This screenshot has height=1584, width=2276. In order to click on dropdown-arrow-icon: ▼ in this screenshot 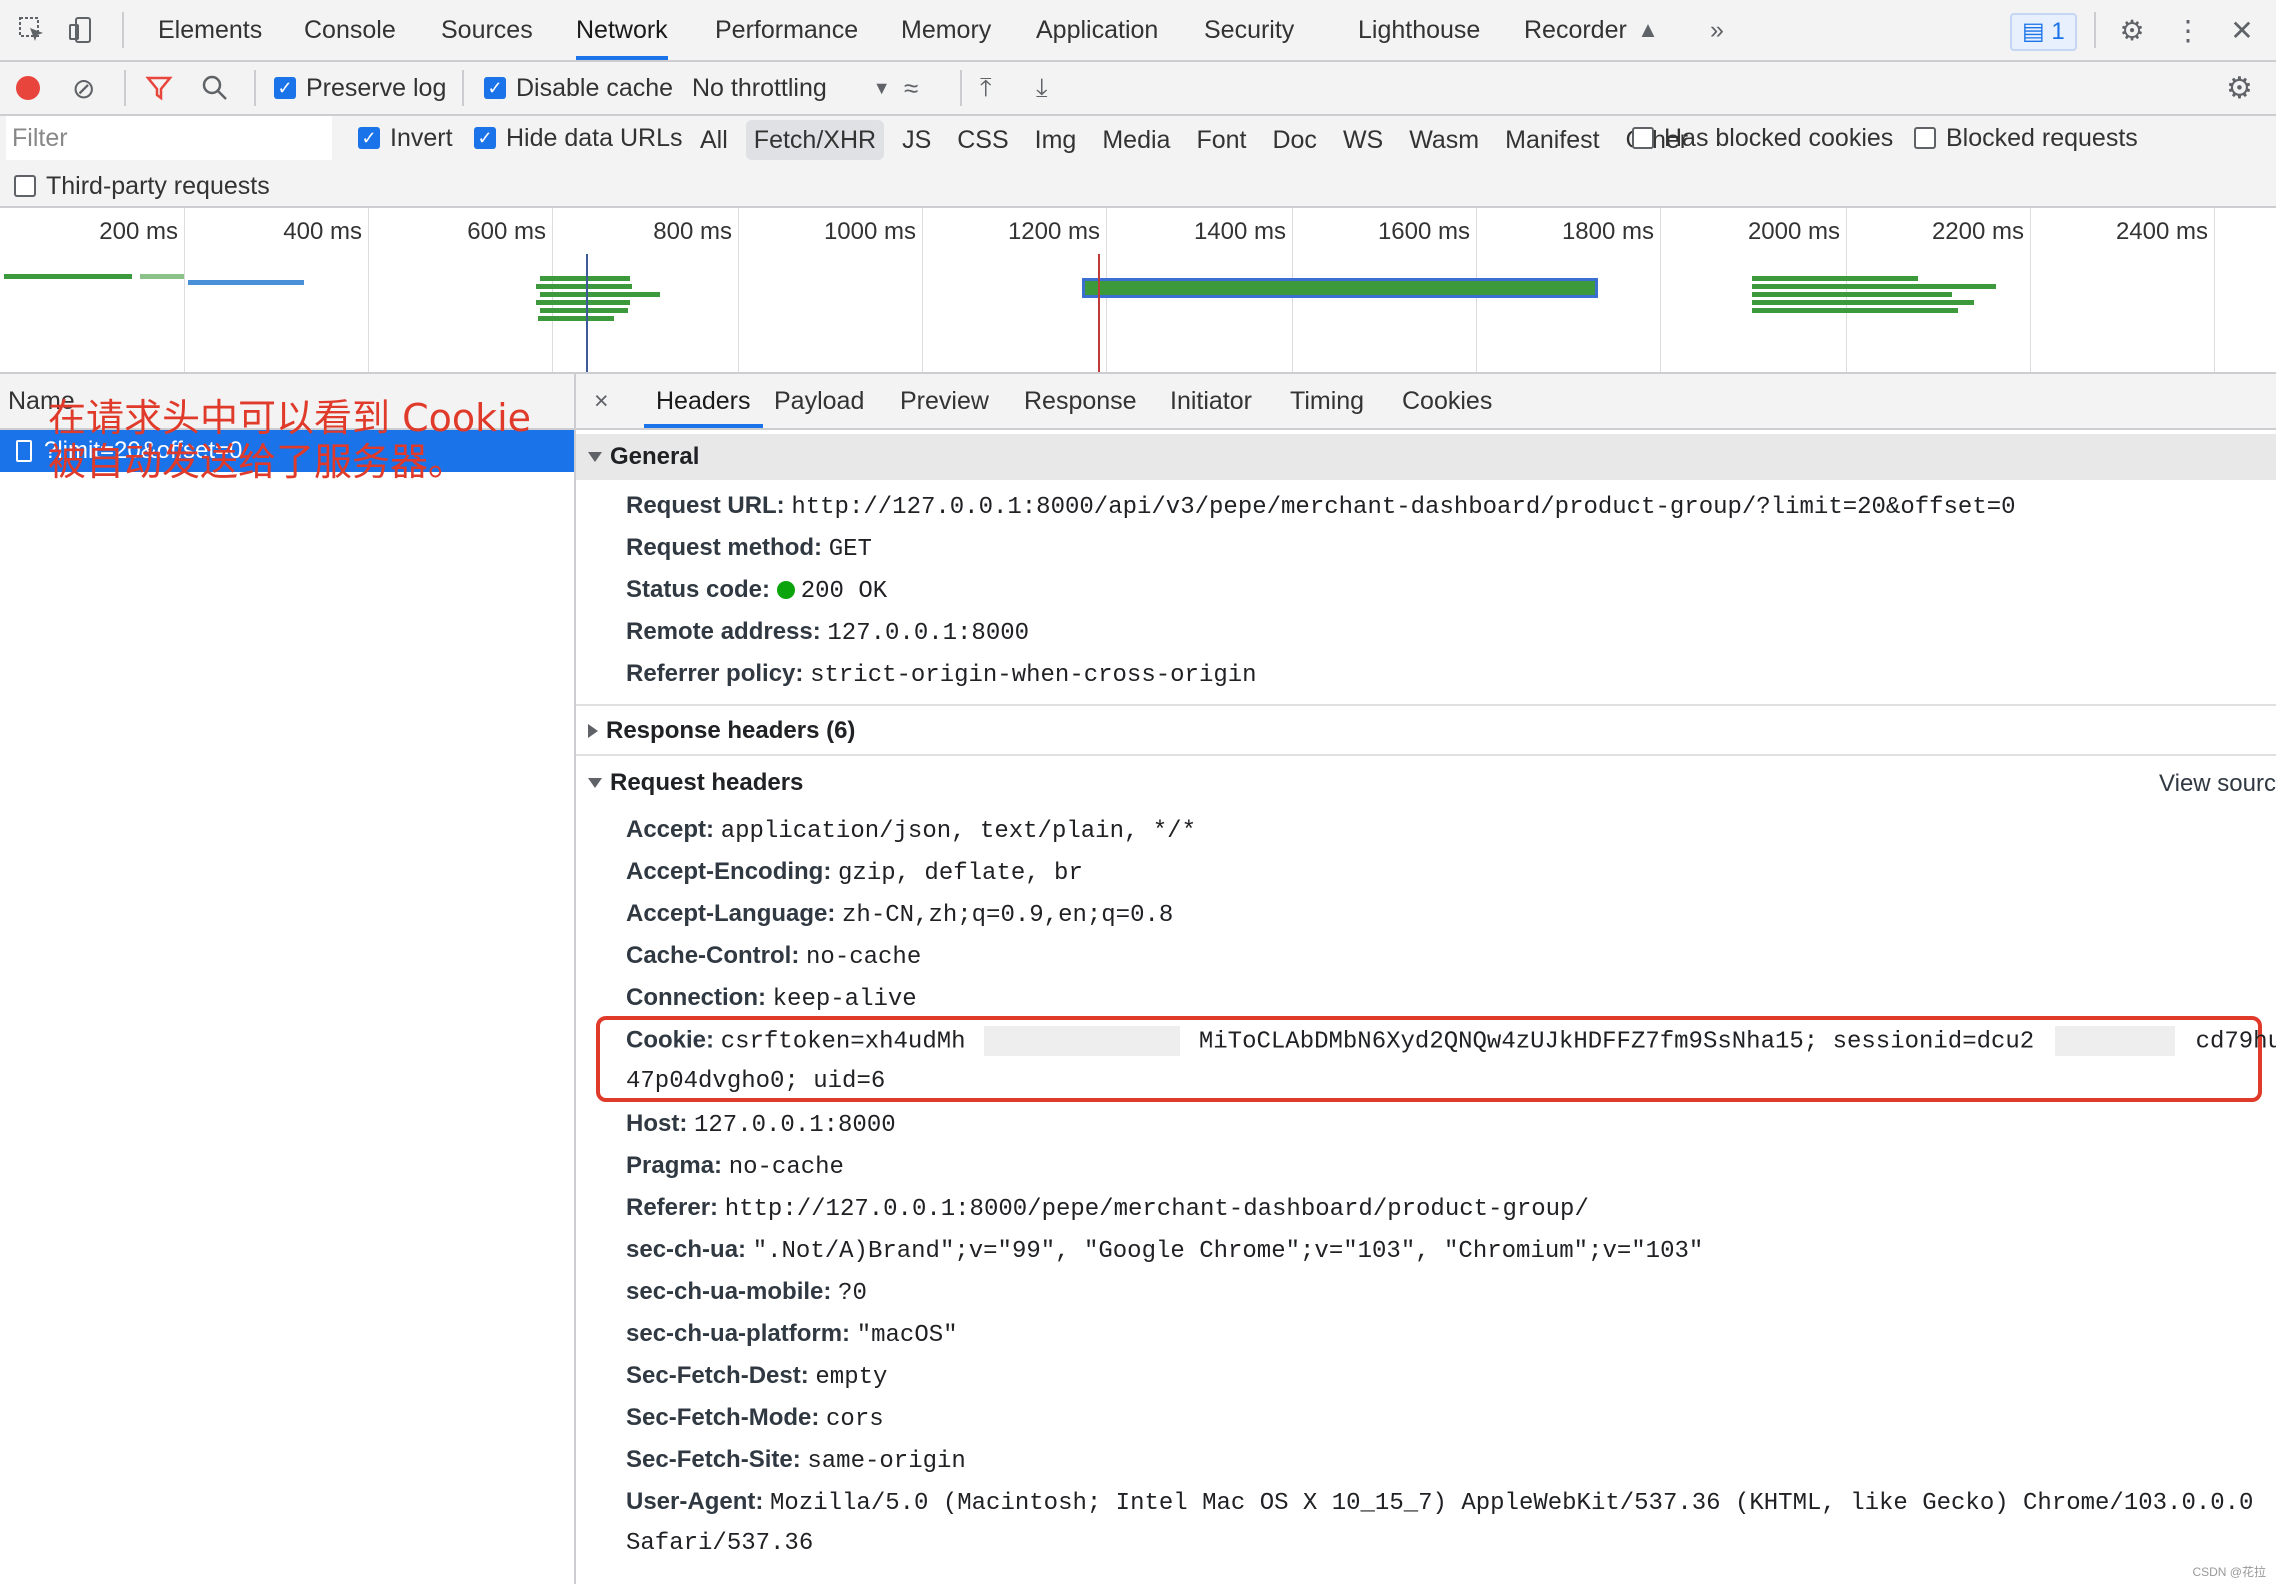, I will do `click(881, 87)`.